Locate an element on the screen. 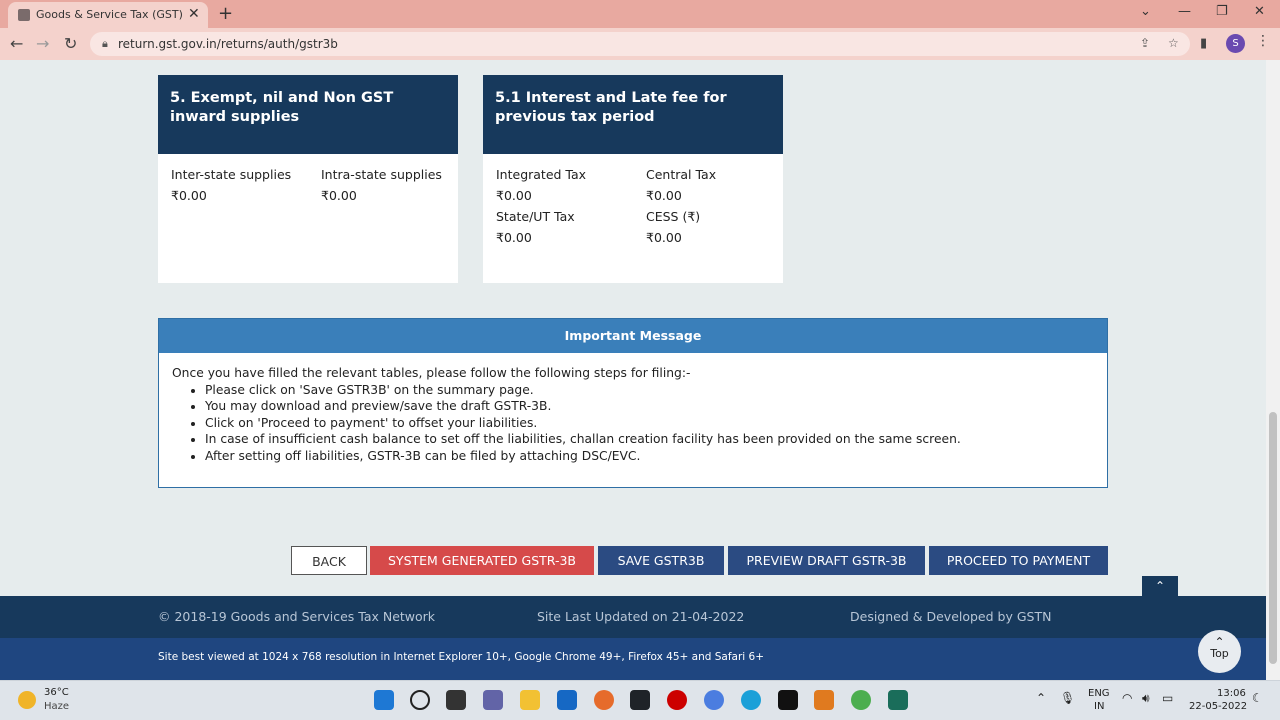 The image size is (1280, 720). state-ut-tax-value: ₹0.00 is located at coordinates (514, 237).